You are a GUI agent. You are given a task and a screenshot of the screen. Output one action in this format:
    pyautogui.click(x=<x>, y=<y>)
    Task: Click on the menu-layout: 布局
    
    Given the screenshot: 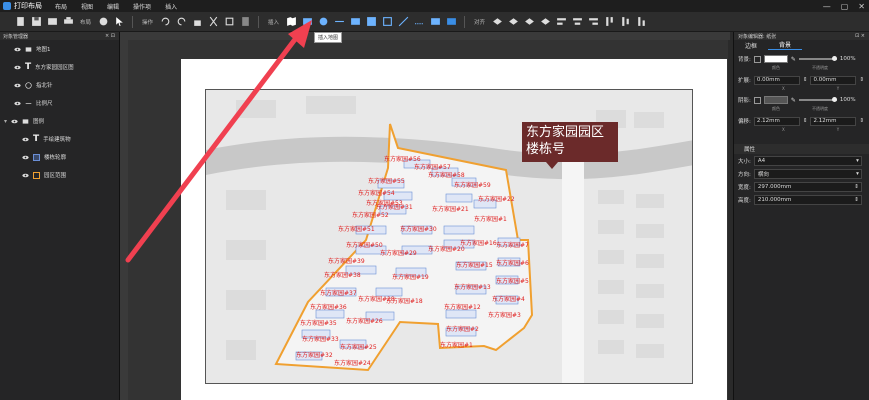 What is the action you would take?
    pyautogui.click(x=61, y=6)
    